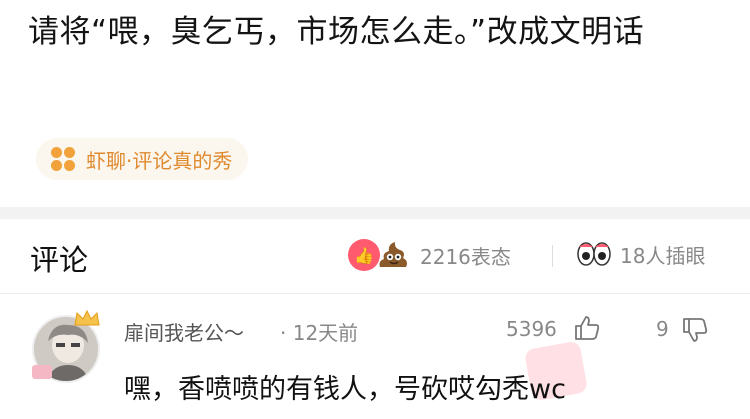 Image resolution: width=750 pixels, height=419 pixels. What do you see at coordinates (662, 329) in the screenshot?
I see `dislike-count: 9` at bounding box center [662, 329].